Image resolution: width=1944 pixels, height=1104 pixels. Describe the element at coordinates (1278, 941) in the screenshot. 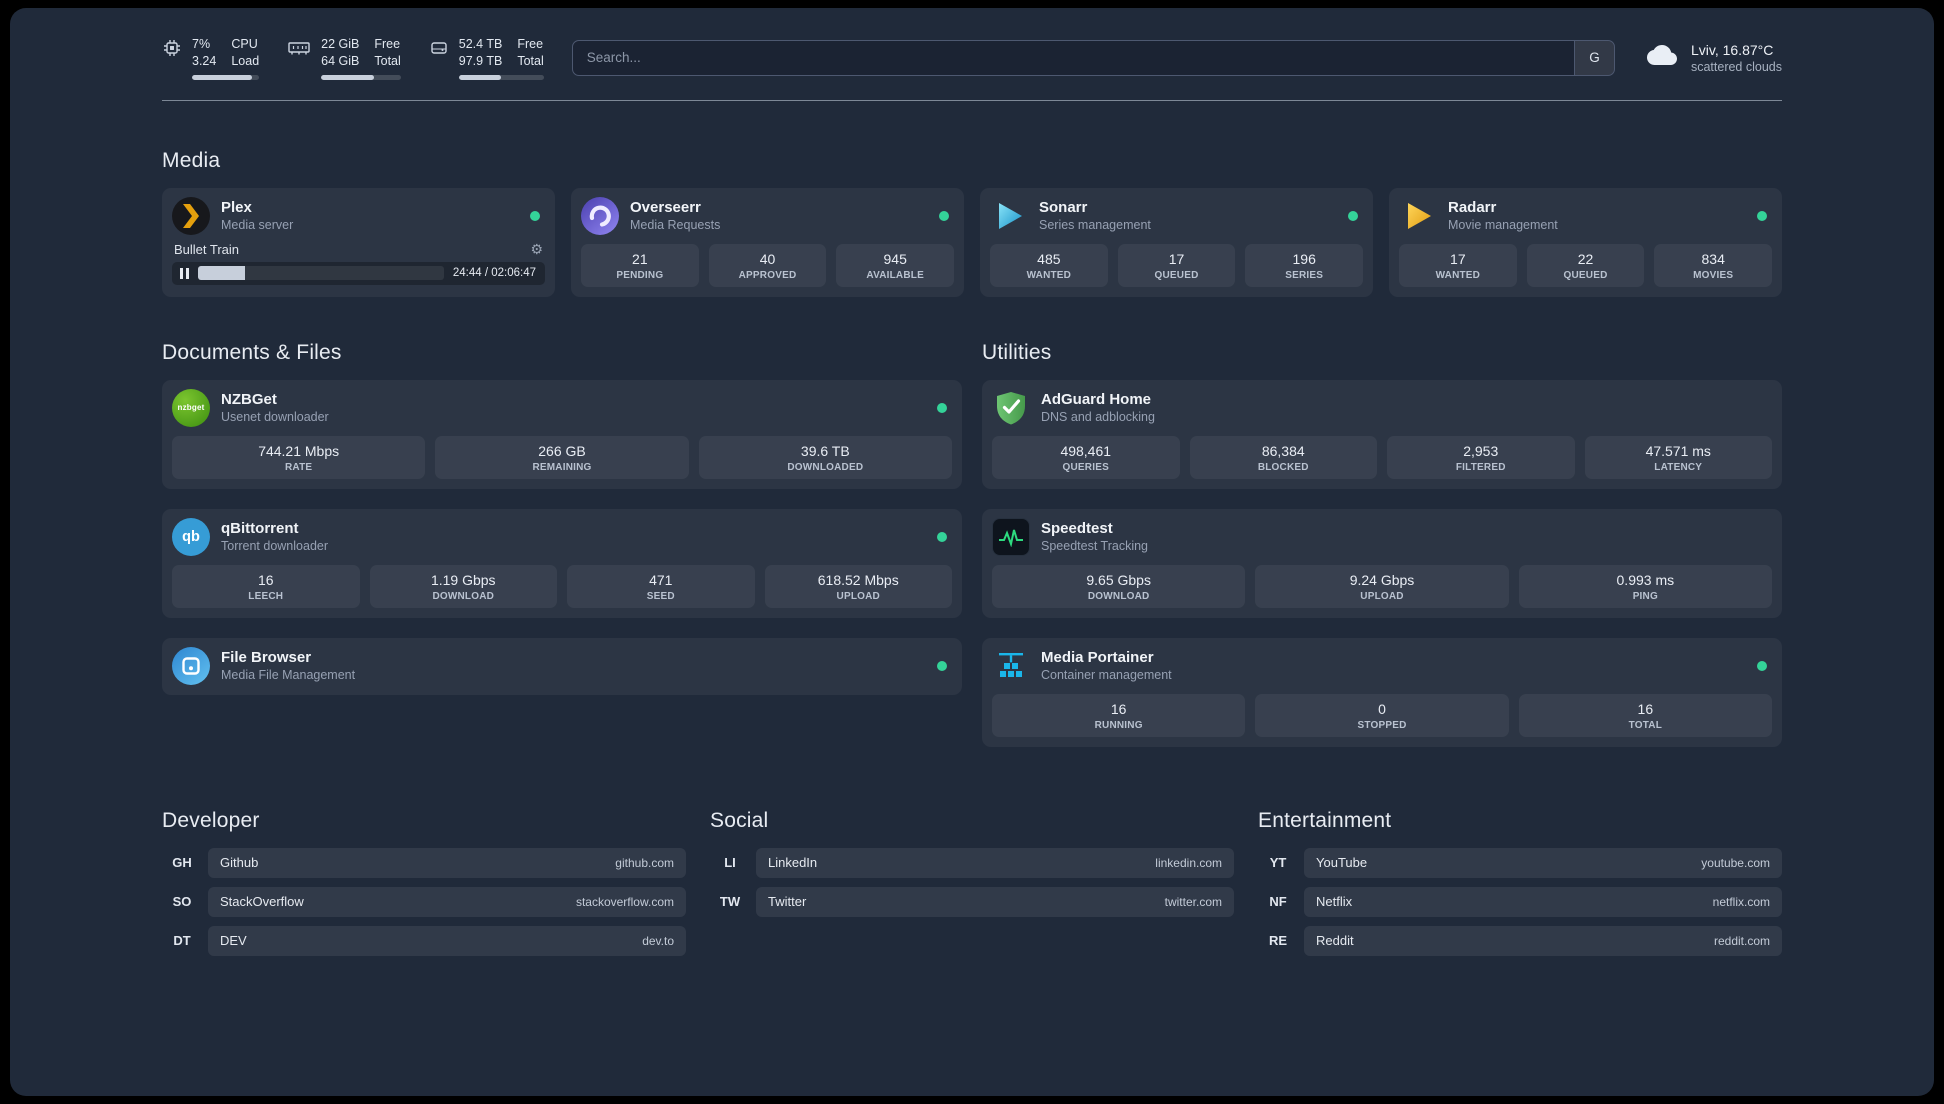

I see `bookmark-abbr: RE` at that location.